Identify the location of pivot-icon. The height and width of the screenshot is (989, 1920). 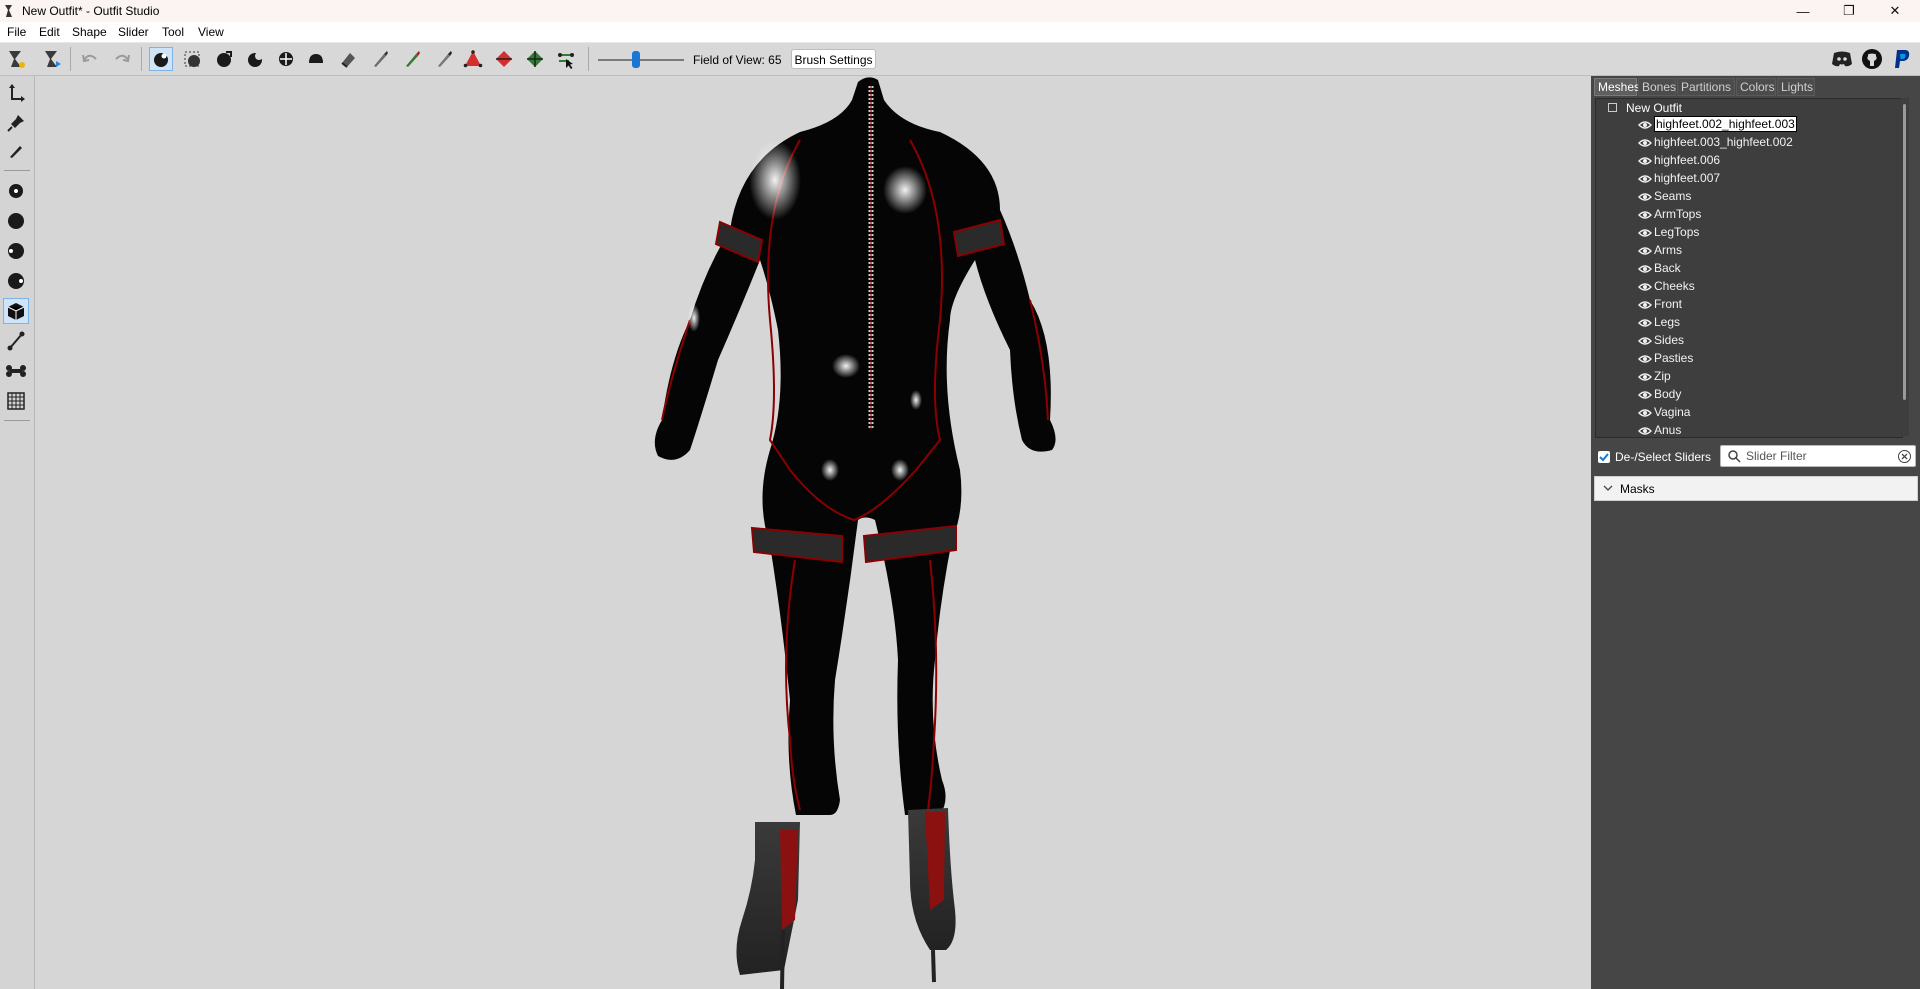
(16, 123).